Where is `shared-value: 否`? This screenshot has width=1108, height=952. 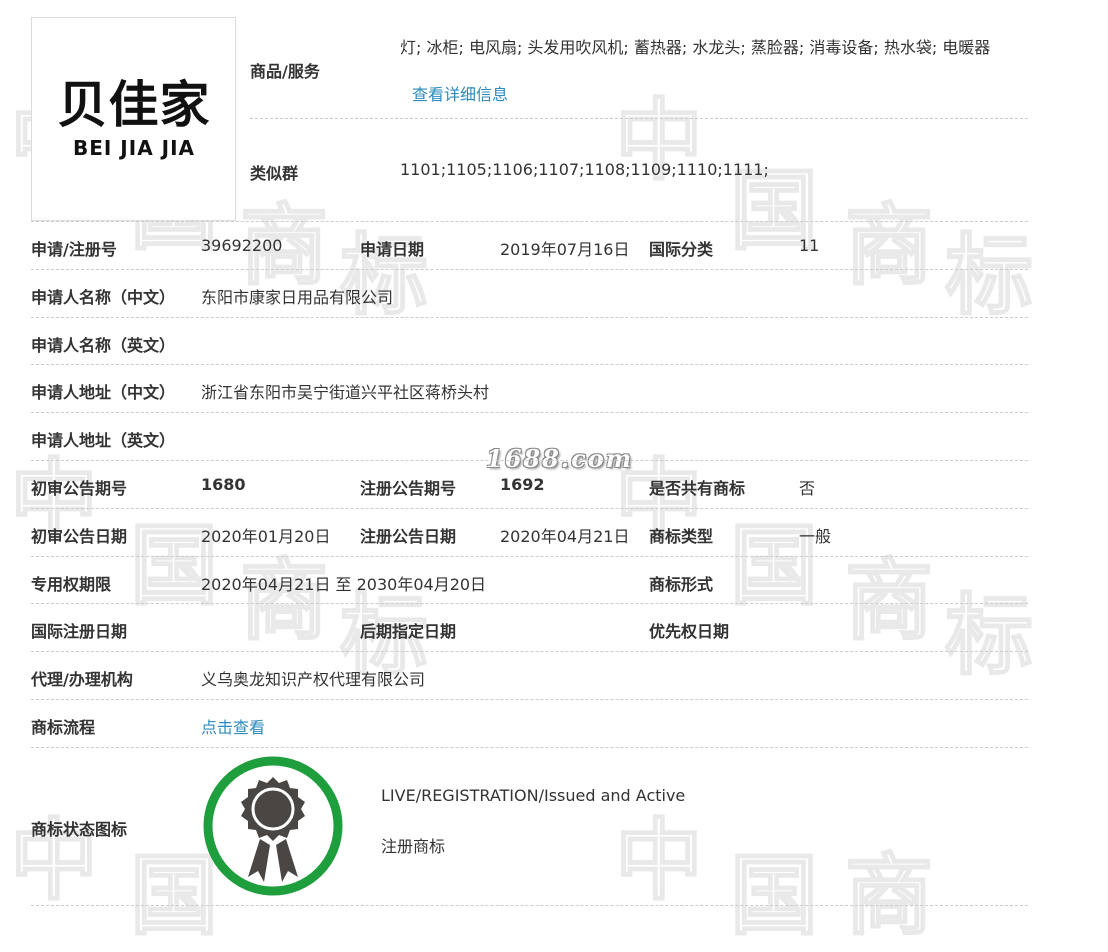
shared-value: 否 is located at coordinates (807, 488).